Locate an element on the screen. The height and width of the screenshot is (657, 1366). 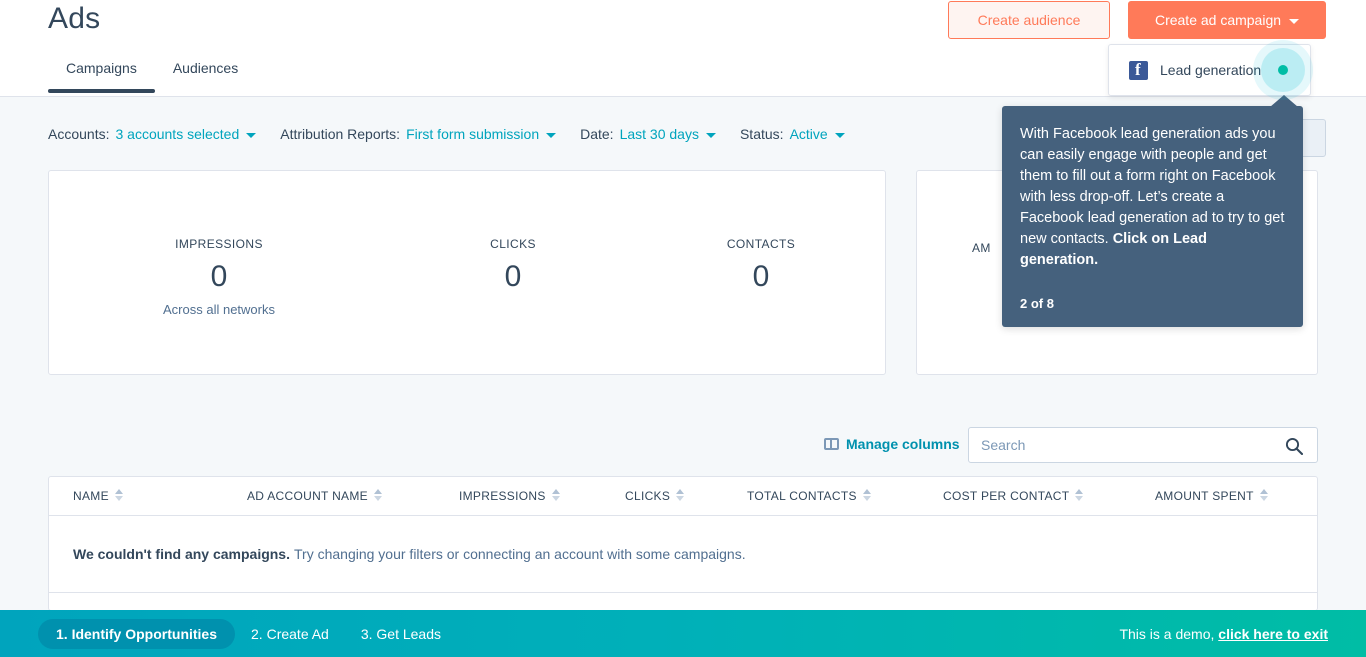
facebook-icon is located at coordinates (1138, 70).